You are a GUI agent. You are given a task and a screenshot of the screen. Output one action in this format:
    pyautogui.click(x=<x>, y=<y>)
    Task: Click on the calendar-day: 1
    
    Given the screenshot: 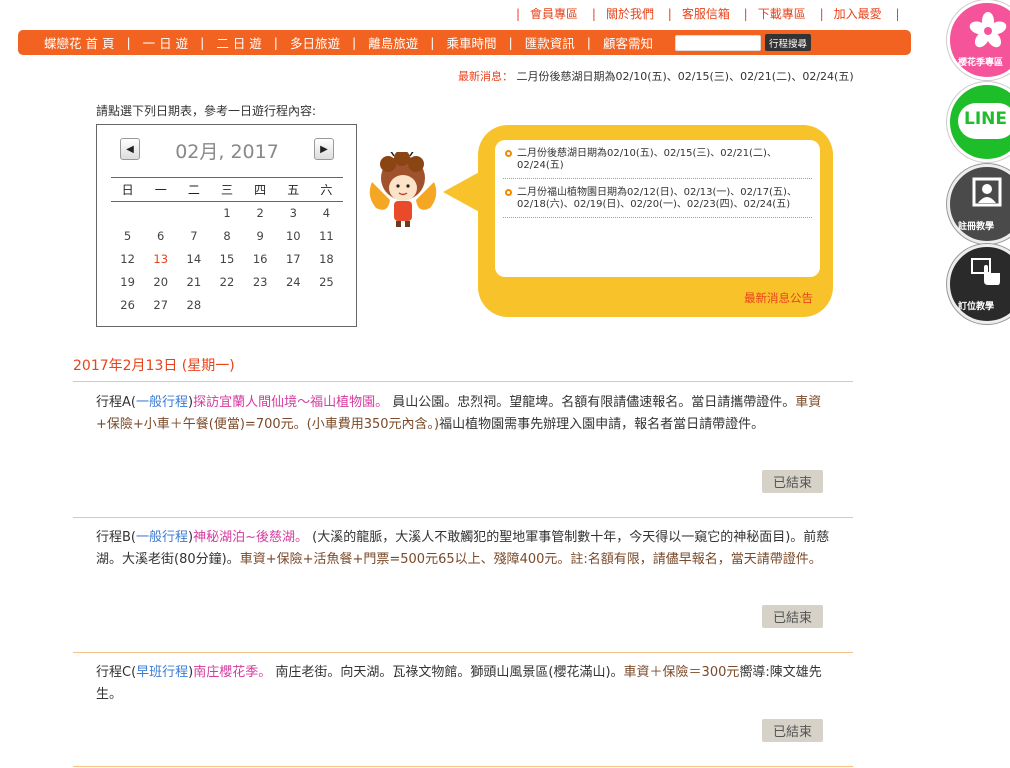 What is the action you would take?
    pyautogui.click(x=226, y=213)
    